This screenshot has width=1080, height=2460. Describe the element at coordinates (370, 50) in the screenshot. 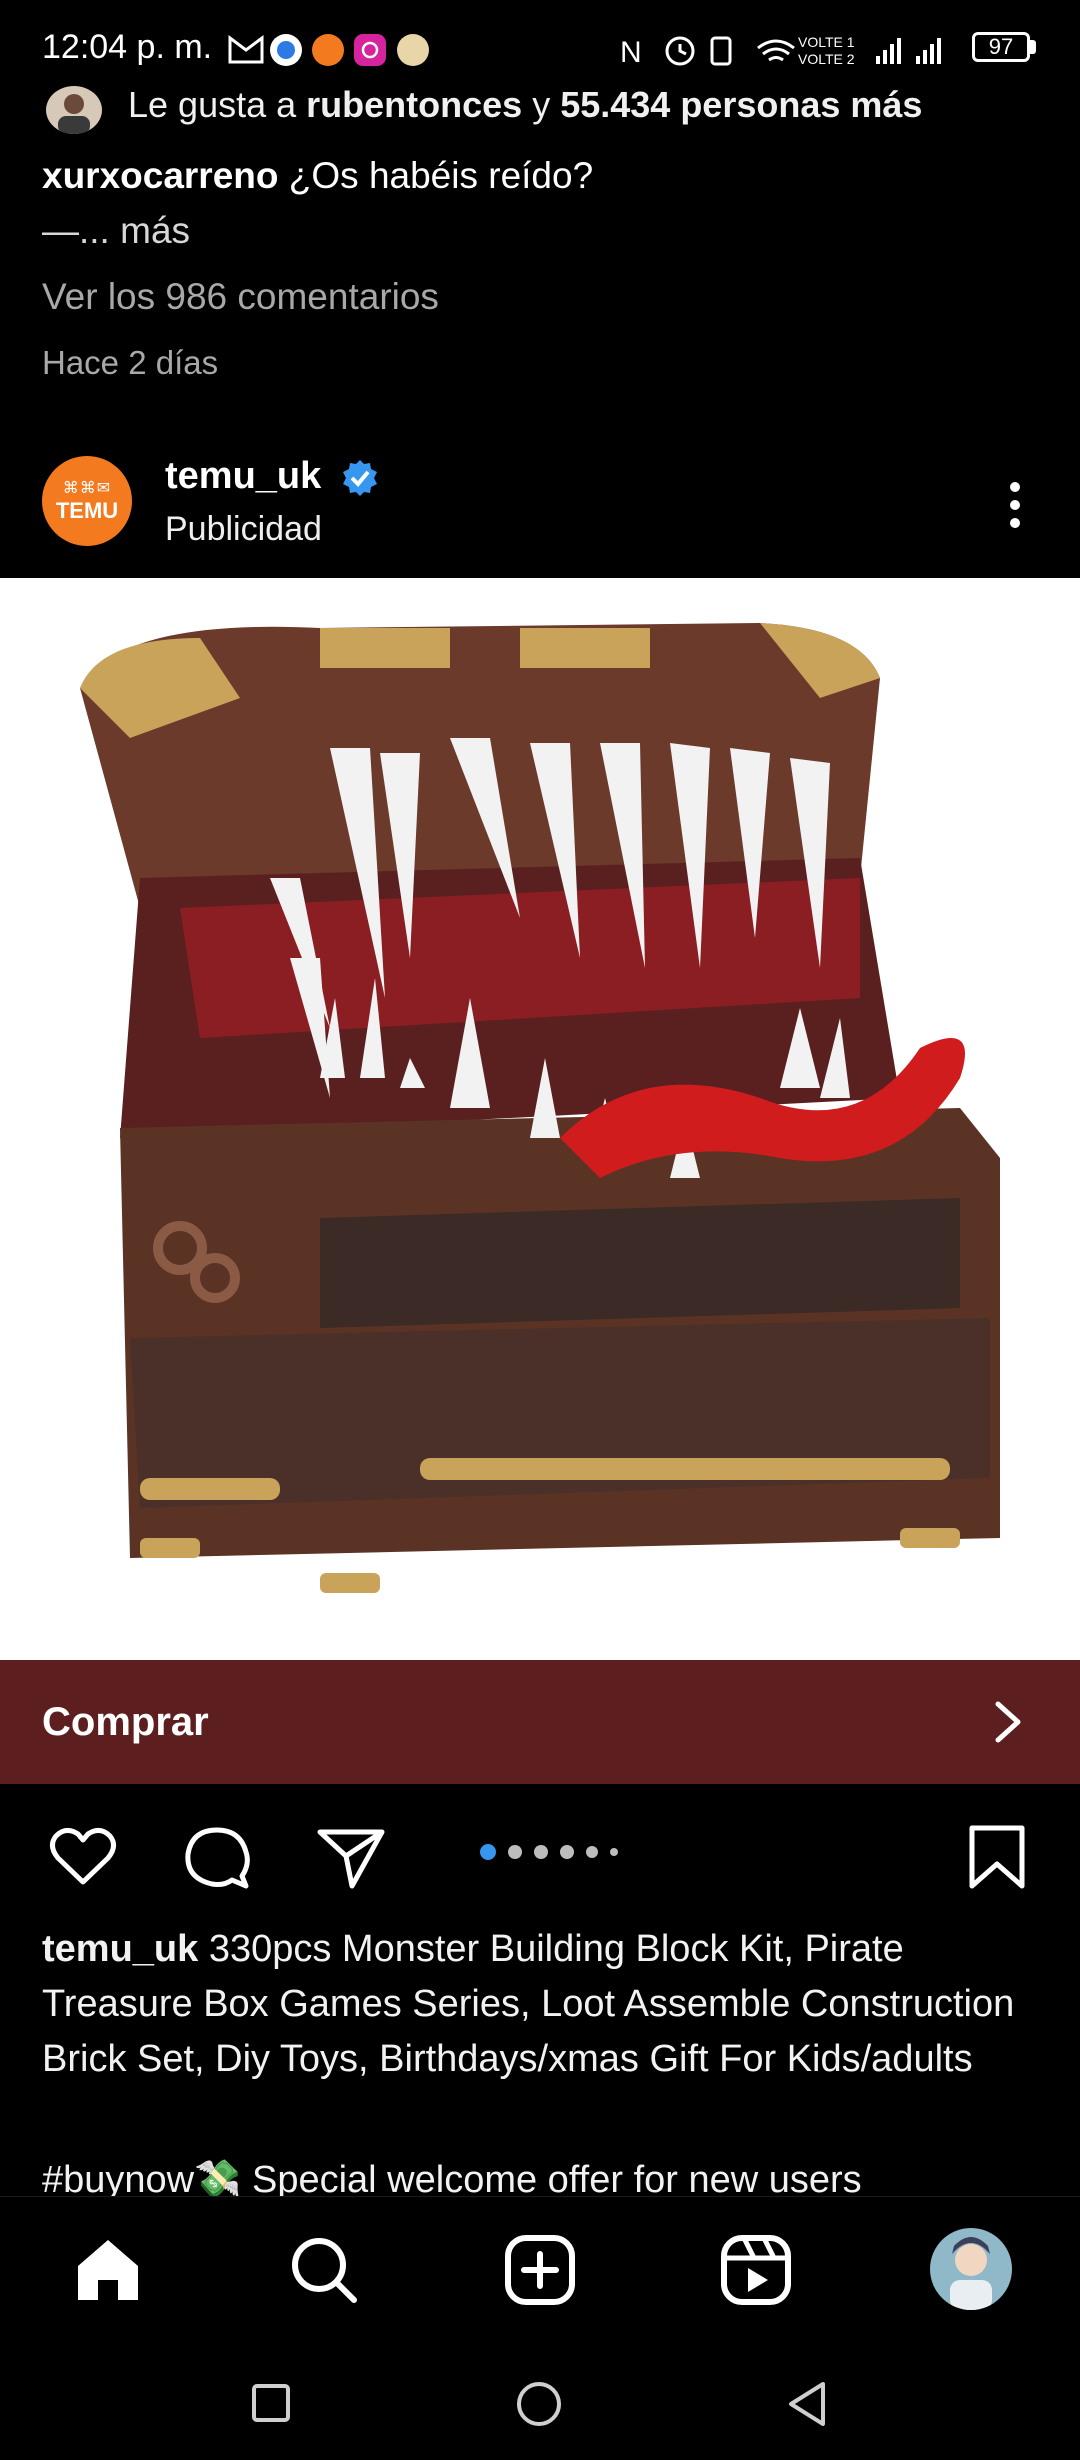

I see `instagram-icon` at that location.